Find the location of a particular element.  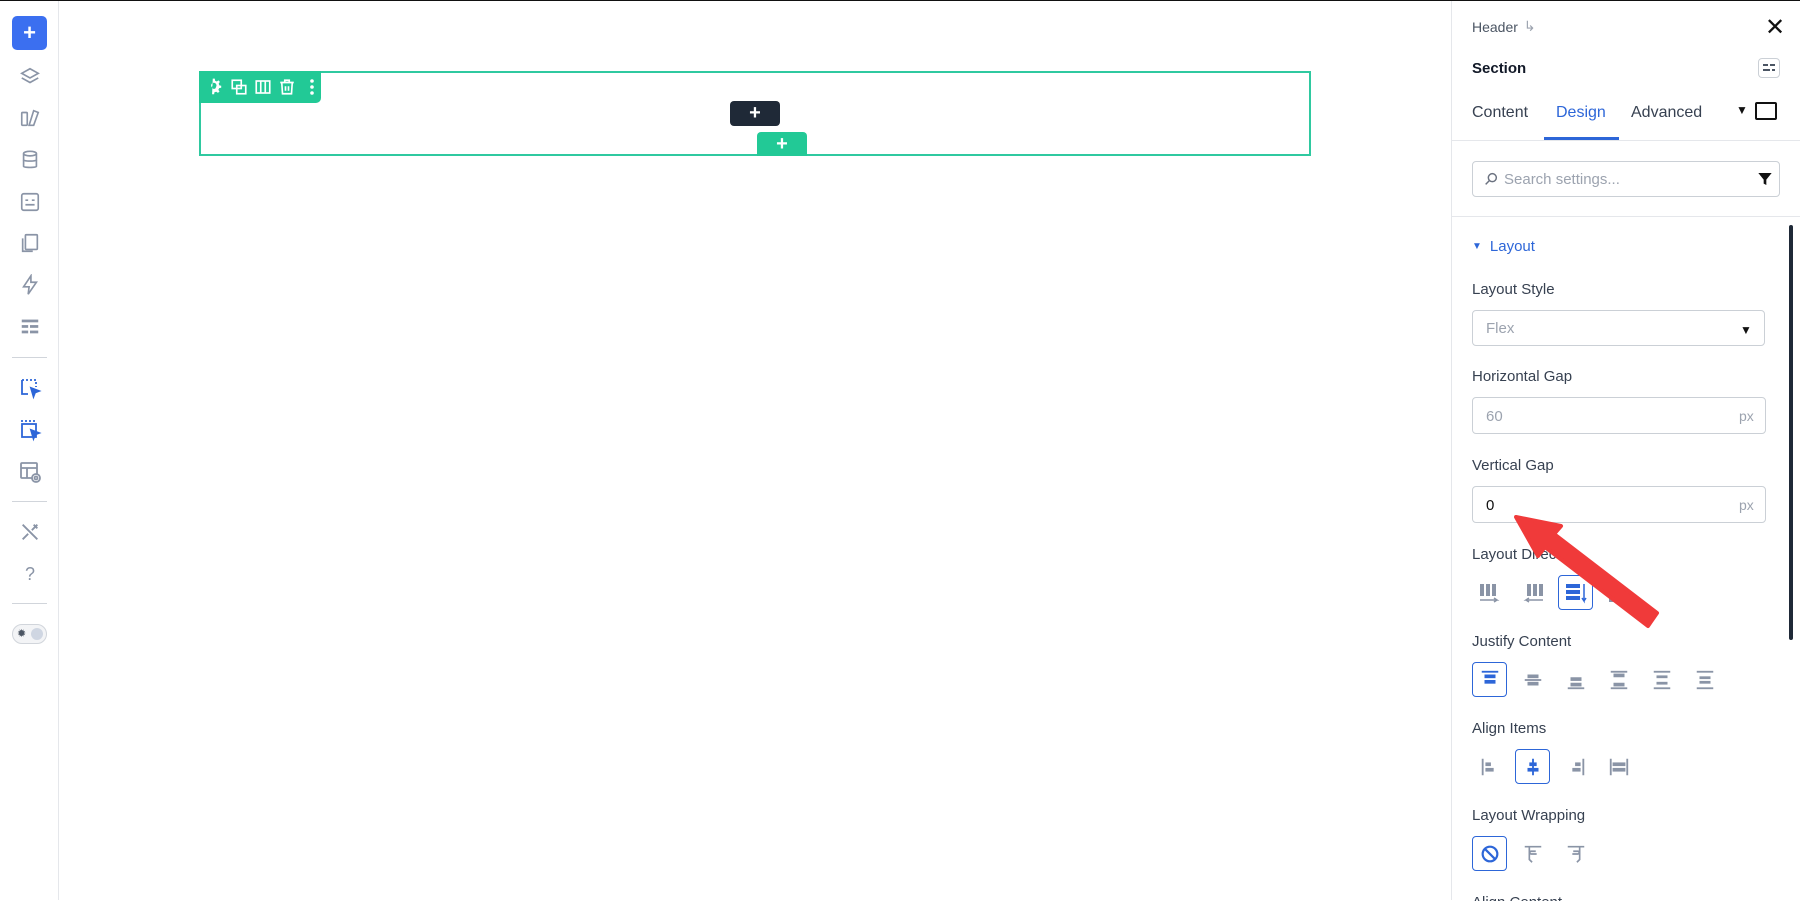

breadcrumb: Header ↳ is located at coordinates (1504, 26).